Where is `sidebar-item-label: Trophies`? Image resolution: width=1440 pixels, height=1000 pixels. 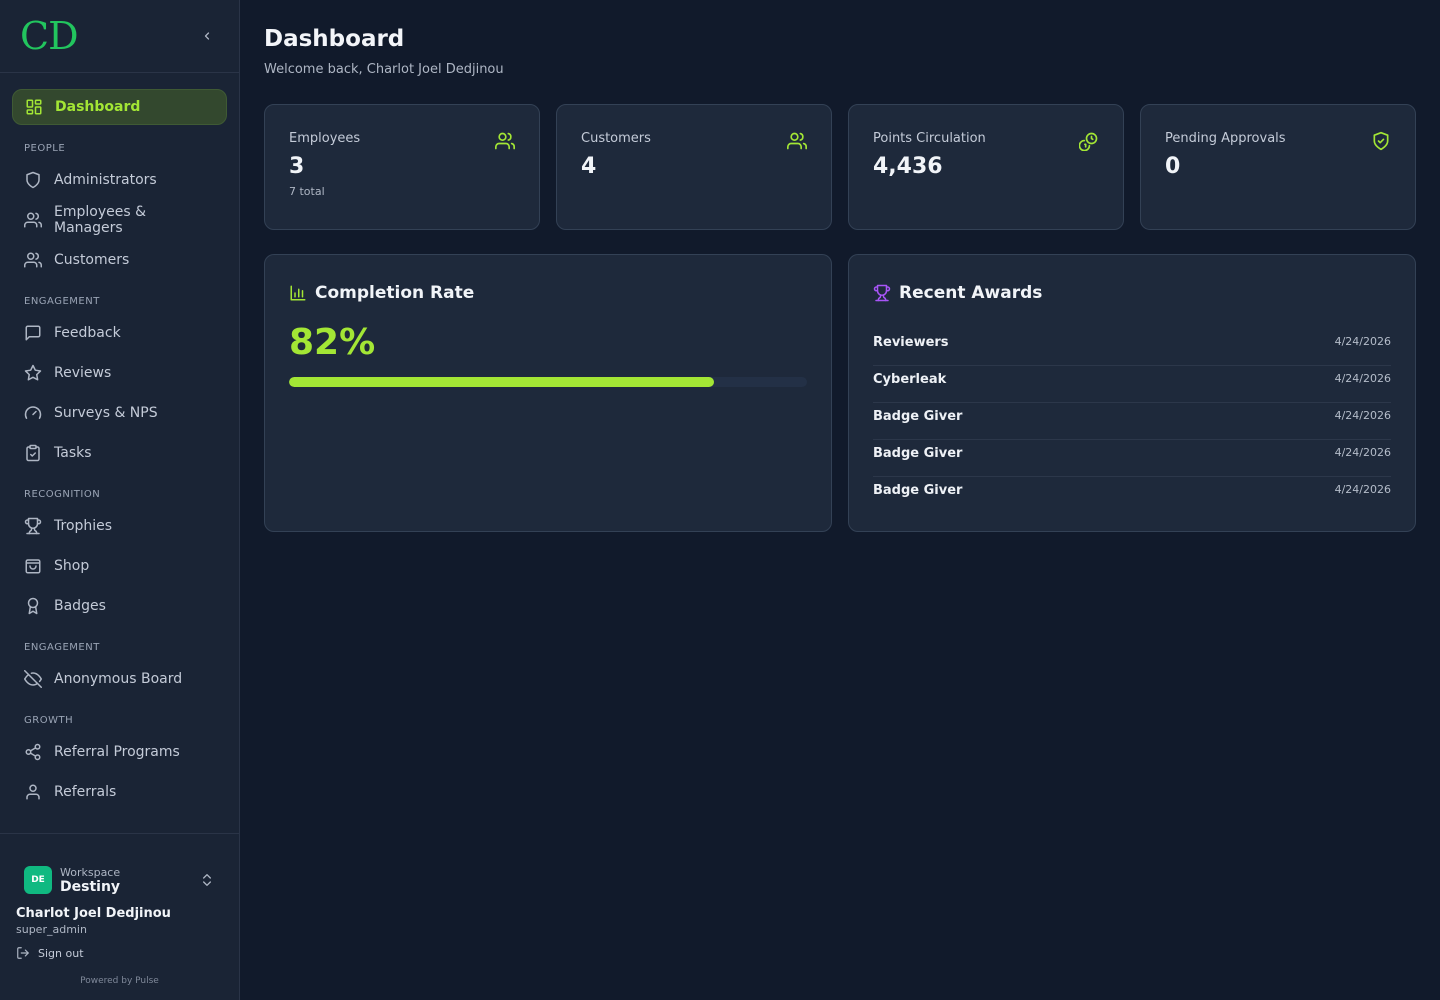
sidebar-item-label: Trophies is located at coordinates (83, 526).